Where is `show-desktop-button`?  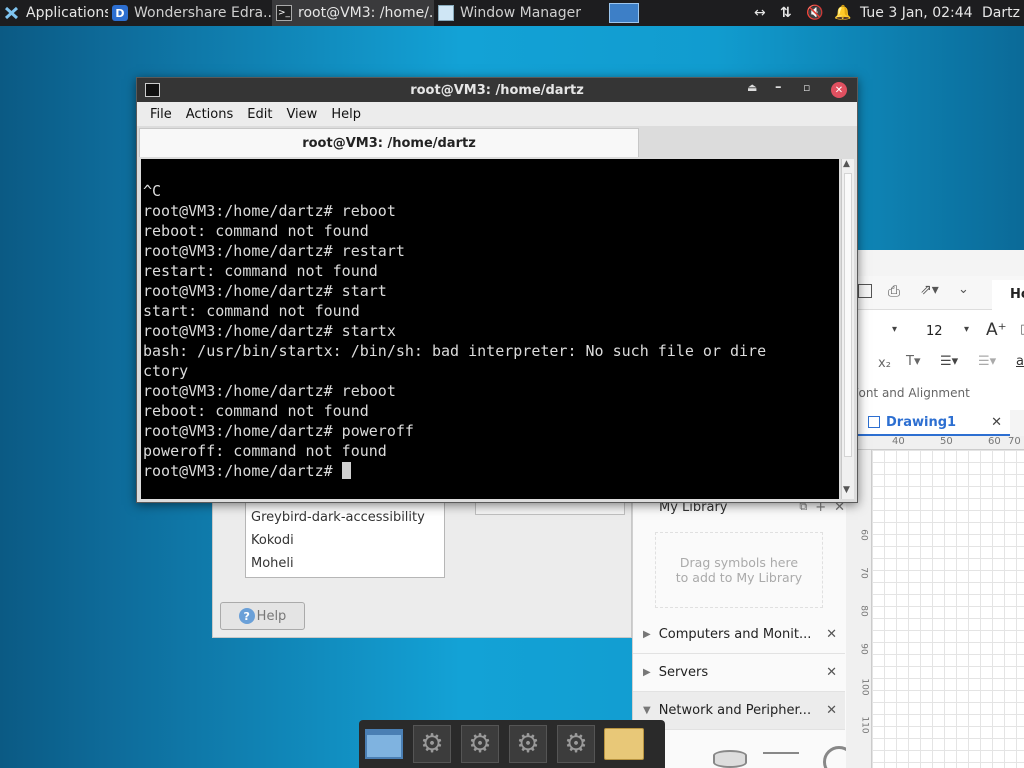 show-desktop-button is located at coordinates (384, 744).